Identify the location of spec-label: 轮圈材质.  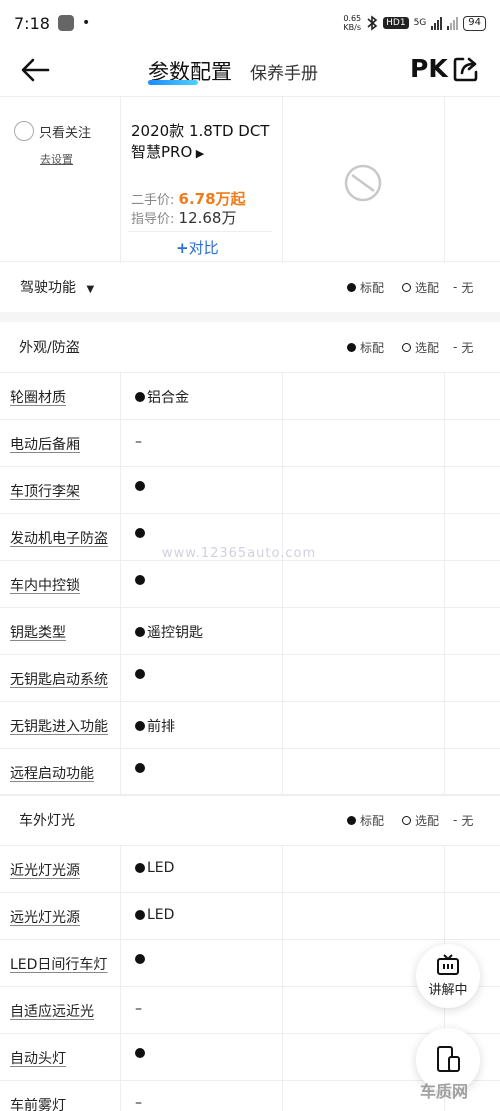
(38, 397).